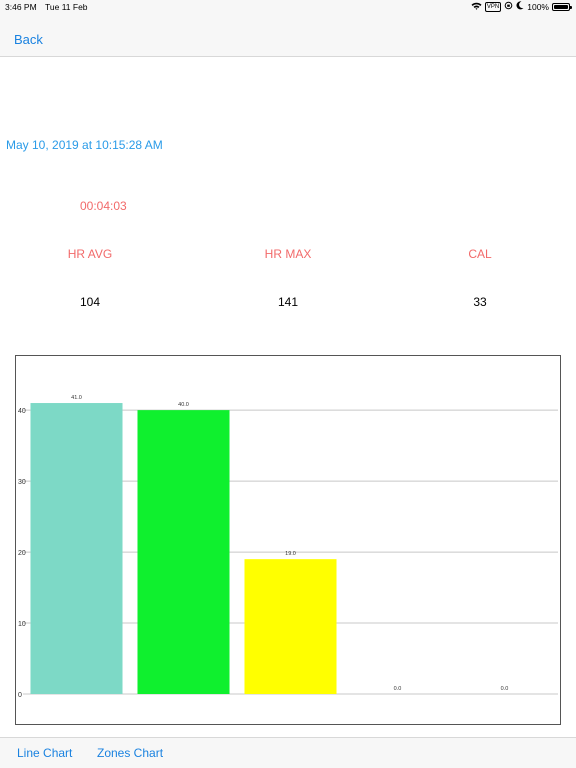  What do you see at coordinates (84, 145) in the screenshot?
I see `session-date: May 10, 2019 at 10:15:28 AM` at bounding box center [84, 145].